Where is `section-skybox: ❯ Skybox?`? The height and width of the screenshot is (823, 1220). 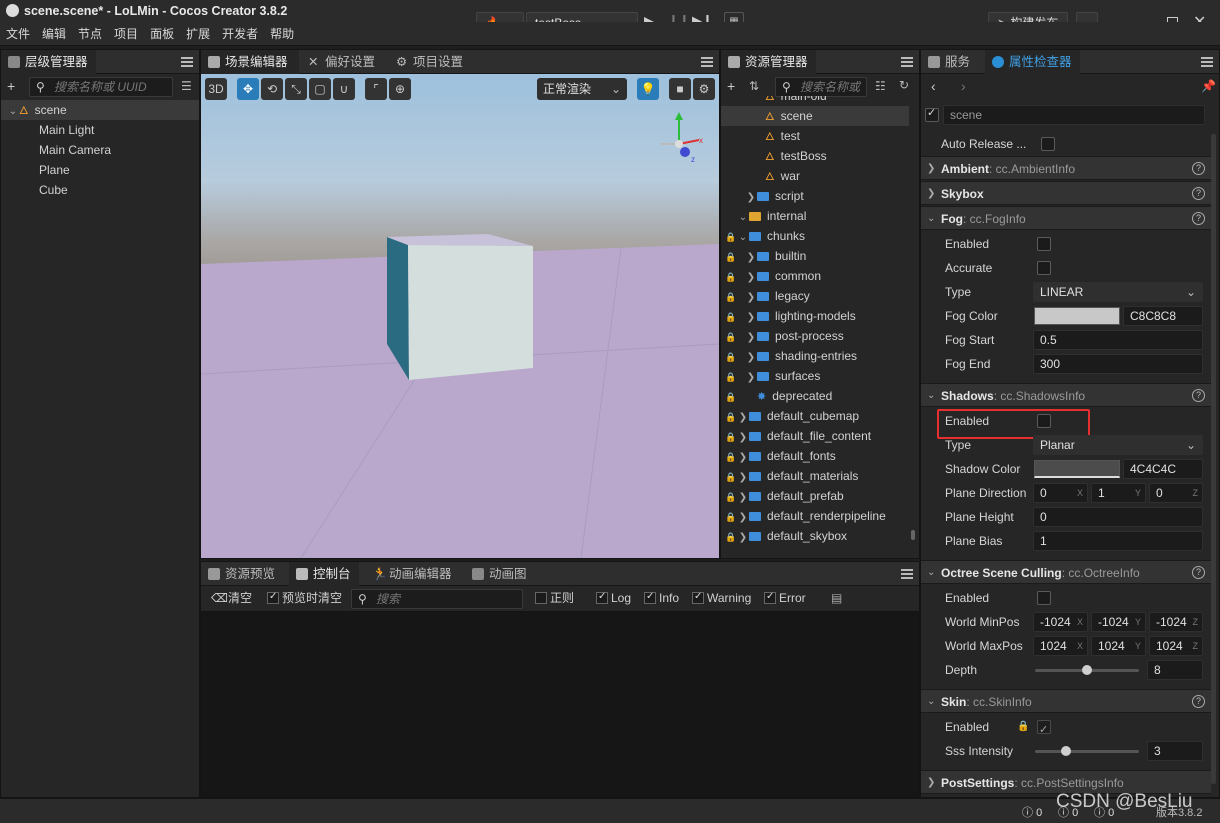 section-skybox: ❯ Skybox? is located at coordinates (1066, 193).